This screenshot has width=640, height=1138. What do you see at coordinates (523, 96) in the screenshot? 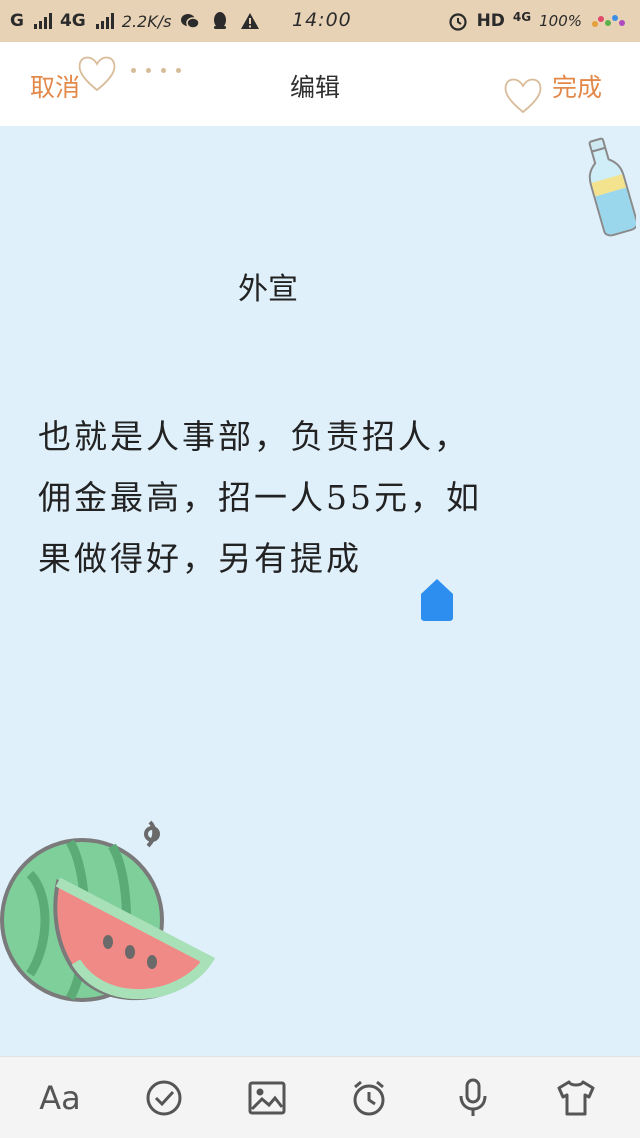
I see `heart-doodle-icon-right` at bounding box center [523, 96].